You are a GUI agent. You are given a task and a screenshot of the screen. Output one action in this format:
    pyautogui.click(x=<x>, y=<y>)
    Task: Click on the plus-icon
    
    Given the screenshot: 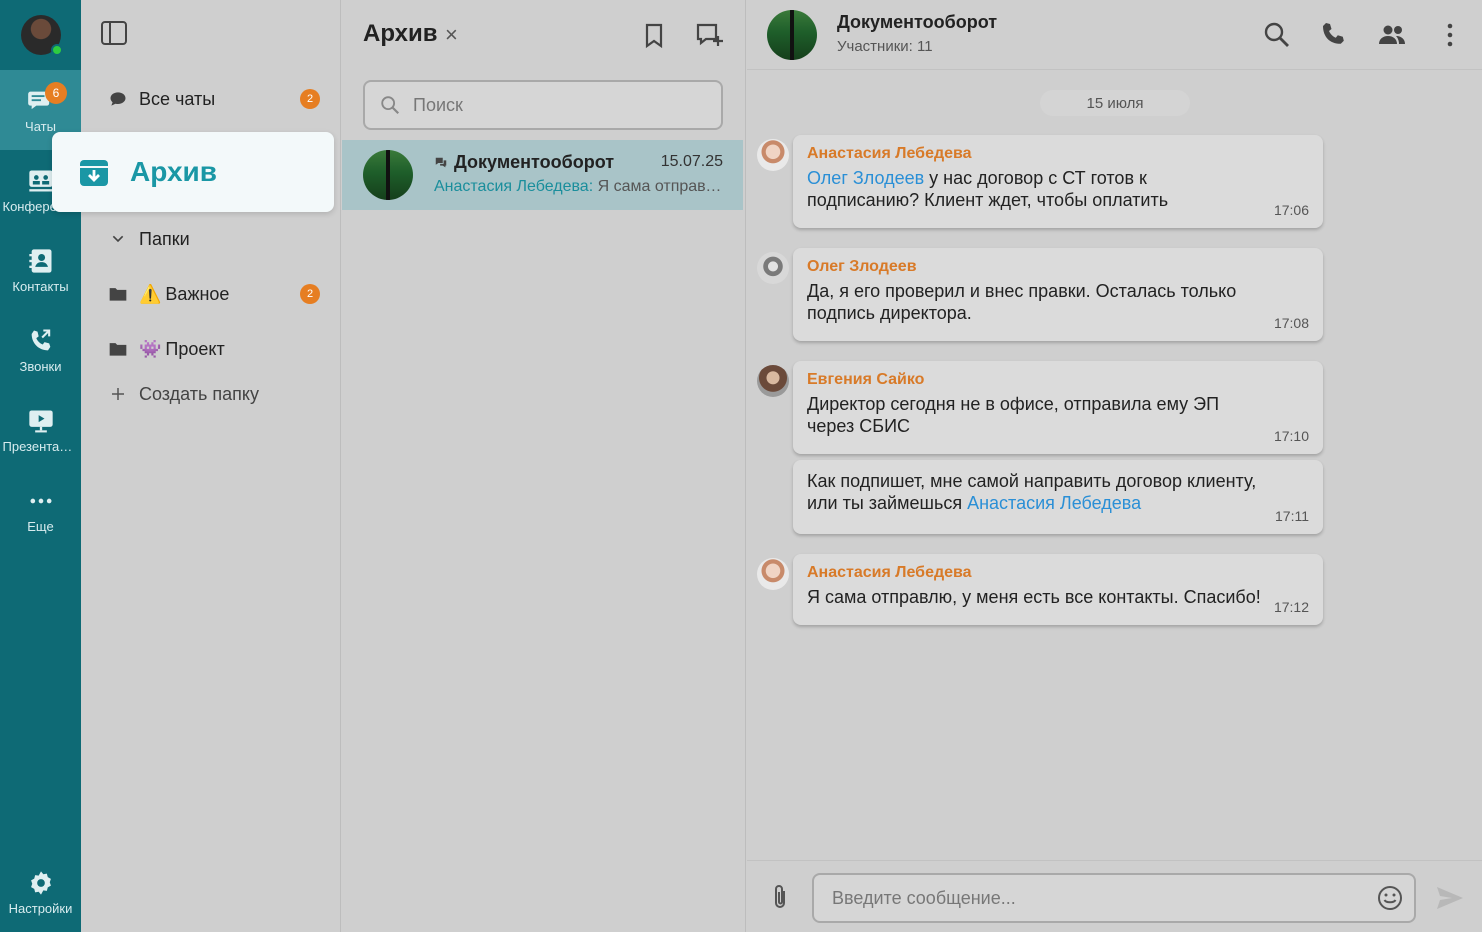 What is the action you would take?
    pyautogui.click(x=118, y=394)
    